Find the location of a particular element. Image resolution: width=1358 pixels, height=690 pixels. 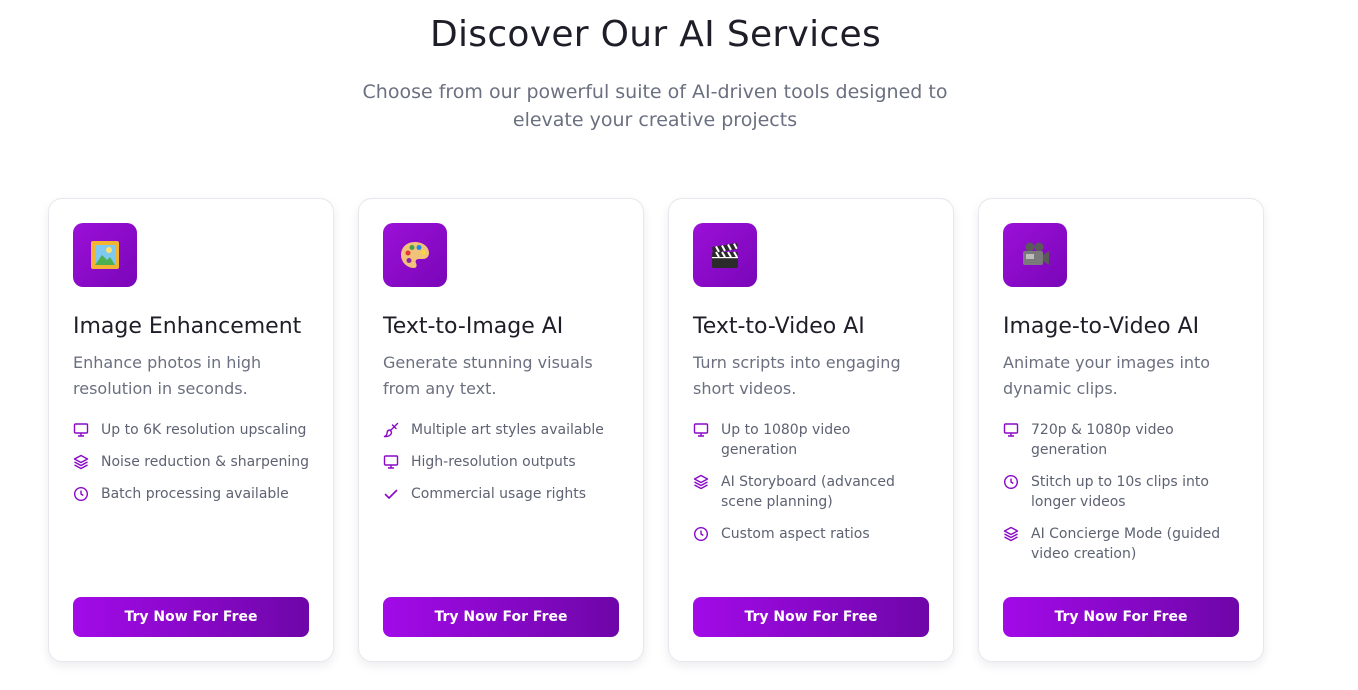

card-description: Generate stunning visuals from any text. is located at coordinates (488, 375).